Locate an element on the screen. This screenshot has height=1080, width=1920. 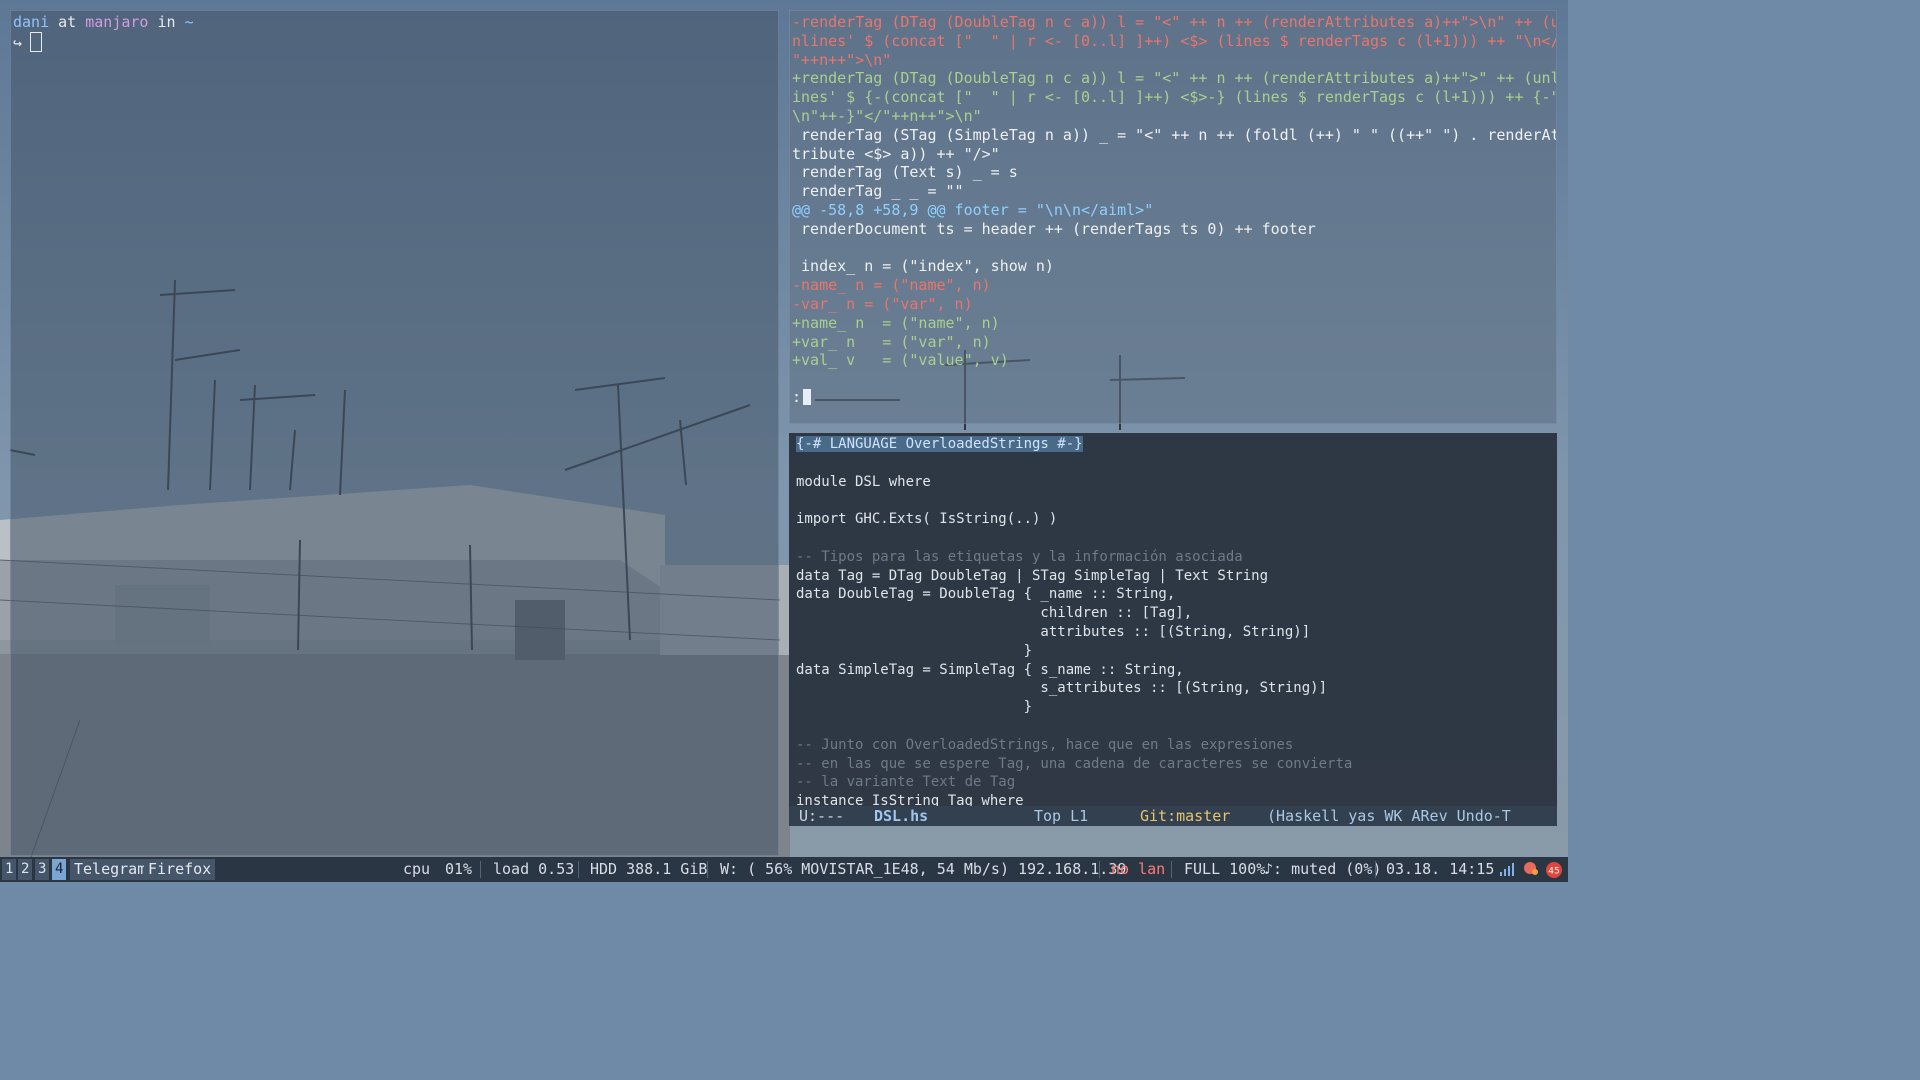
modeline-state: U:--- is located at coordinates (822, 816).